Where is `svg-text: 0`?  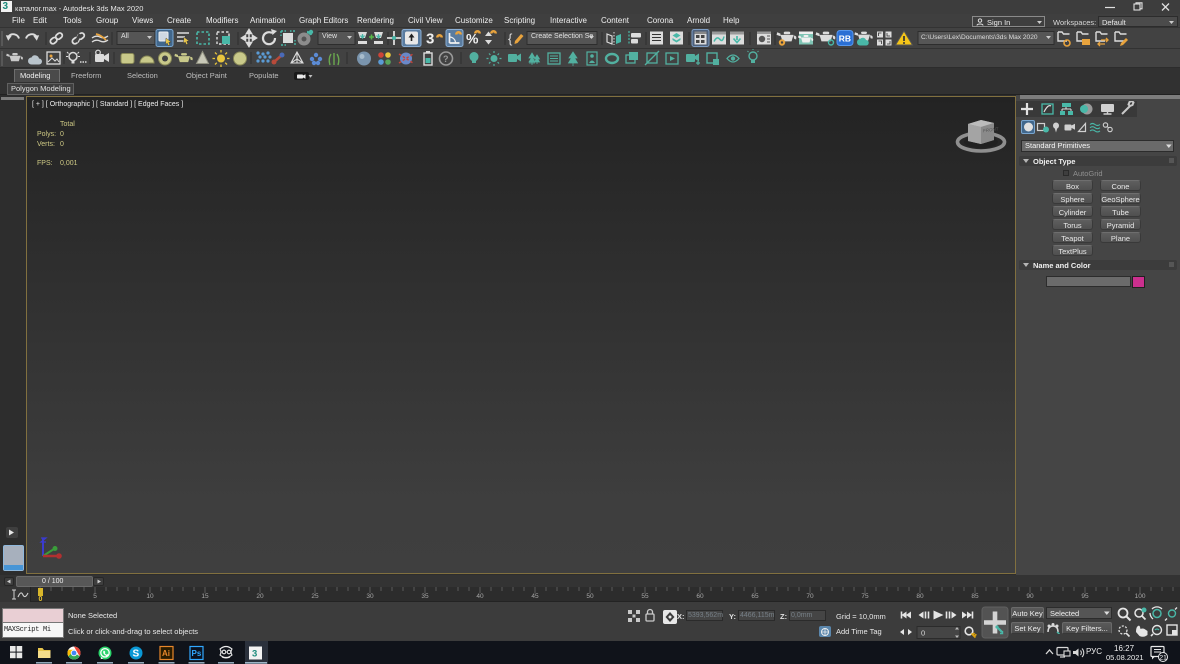 svg-text: 0 is located at coordinates (923, 633).